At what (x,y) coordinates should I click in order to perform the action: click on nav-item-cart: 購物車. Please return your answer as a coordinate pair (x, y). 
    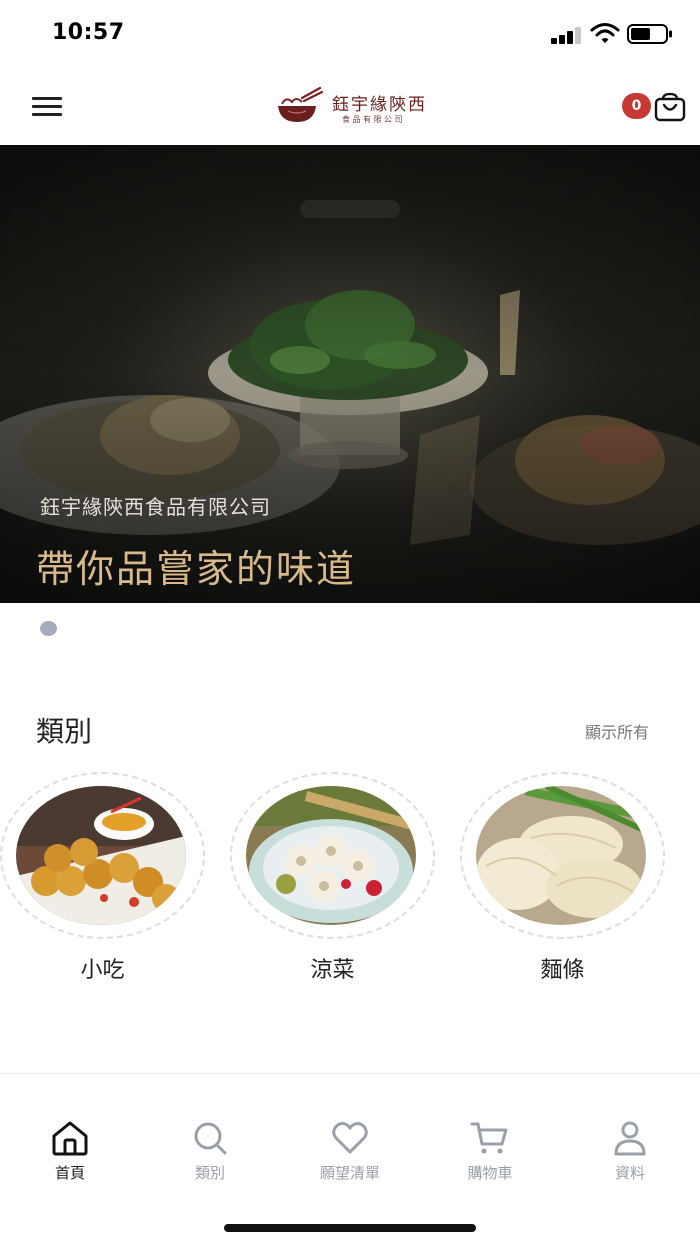
    Looking at the image, I should click on (490, 1148).